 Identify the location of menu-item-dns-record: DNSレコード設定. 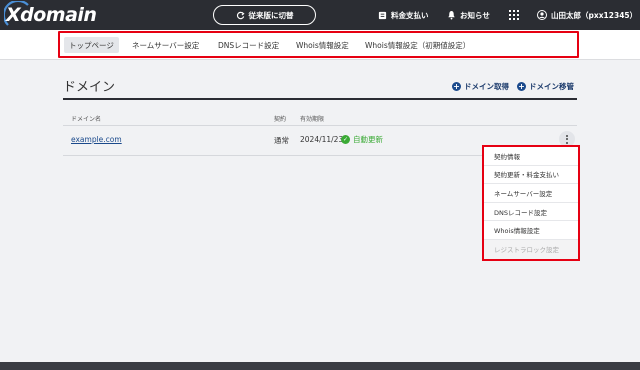
(531, 212).